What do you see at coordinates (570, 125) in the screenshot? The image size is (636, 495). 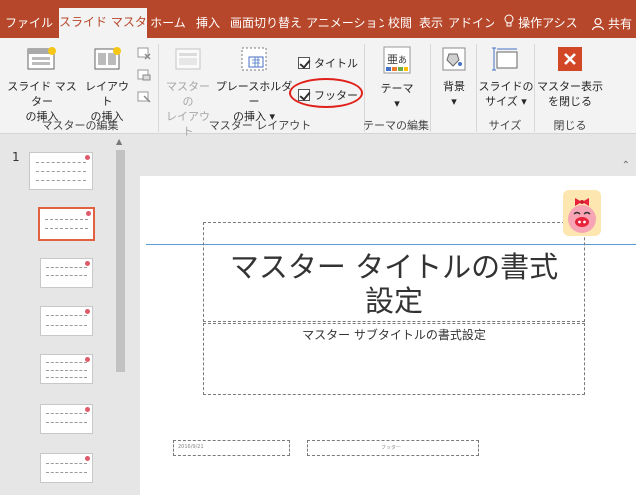 I see `group-label-close: 閉じる` at bounding box center [570, 125].